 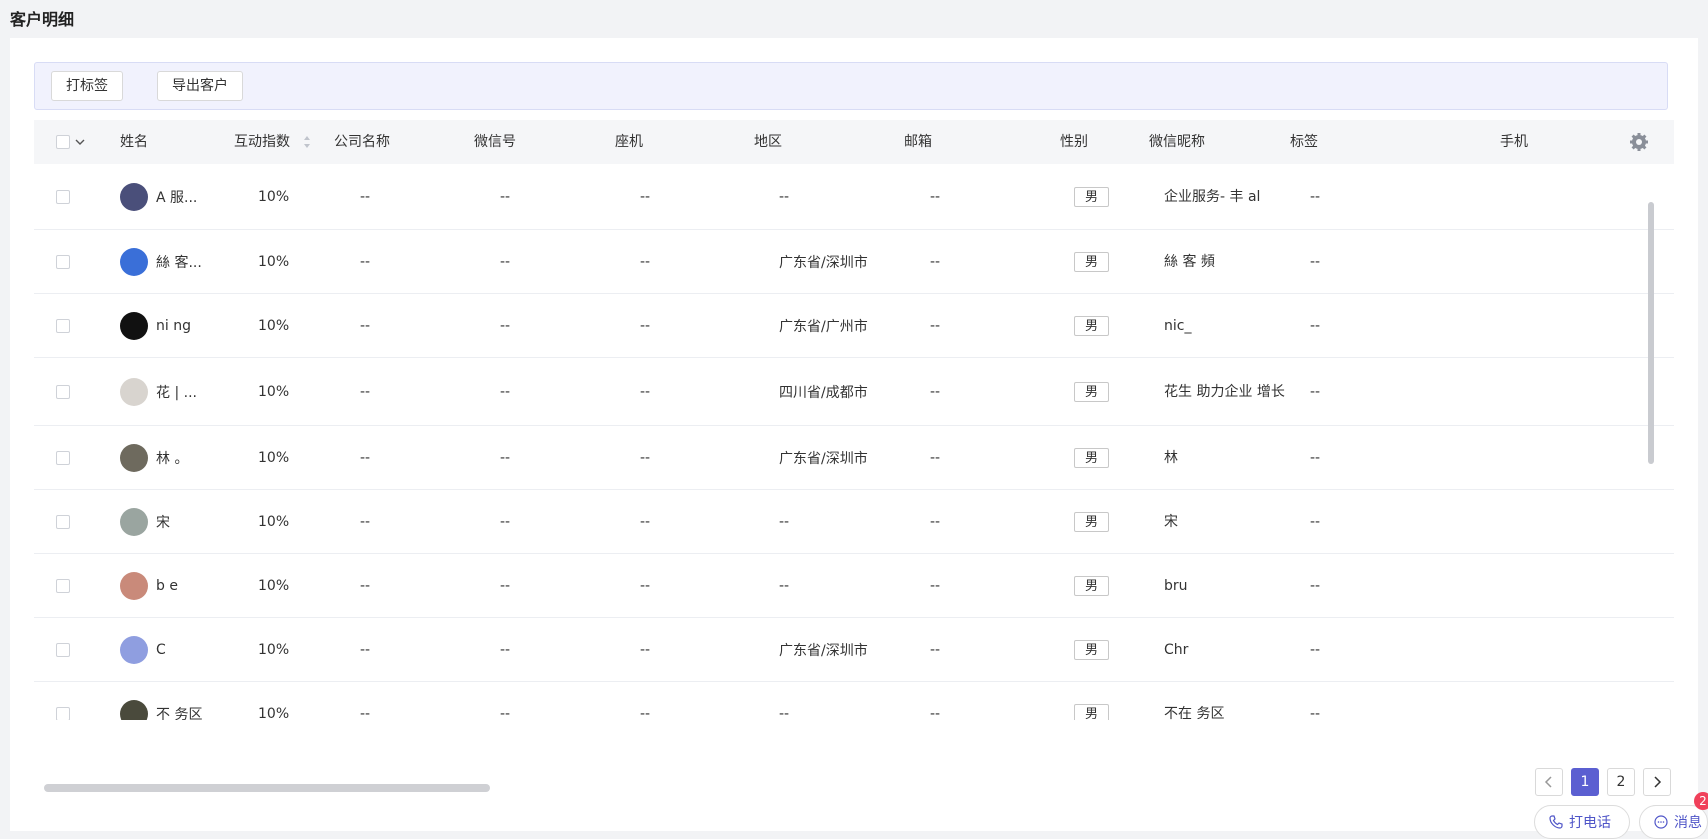 I want to click on pagination-page-1: 1, so click(x=1585, y=782).